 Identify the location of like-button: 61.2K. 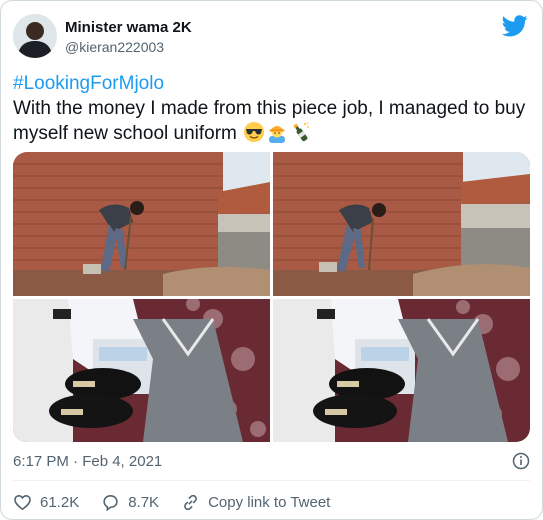
(46, 502).